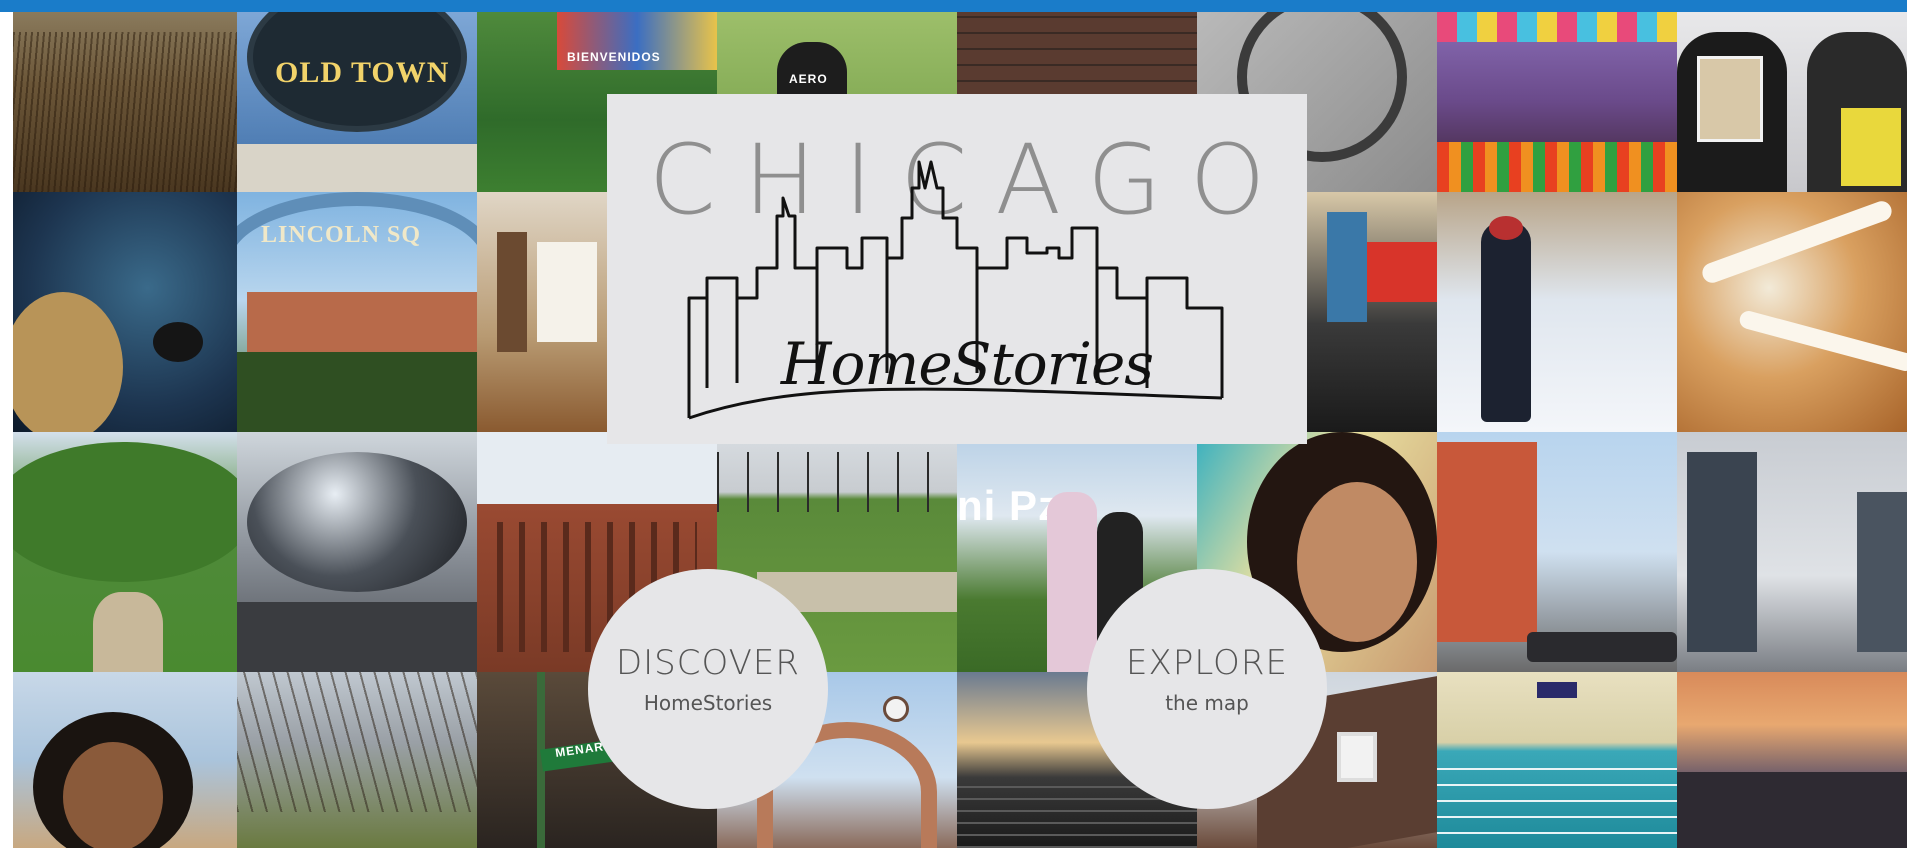 Image resolution: width=1907 pixels, height=848 pixels. Describe the element at coordinates (1207, 703) in the screenshot. I see `explore-subtitle: the map` at that location.